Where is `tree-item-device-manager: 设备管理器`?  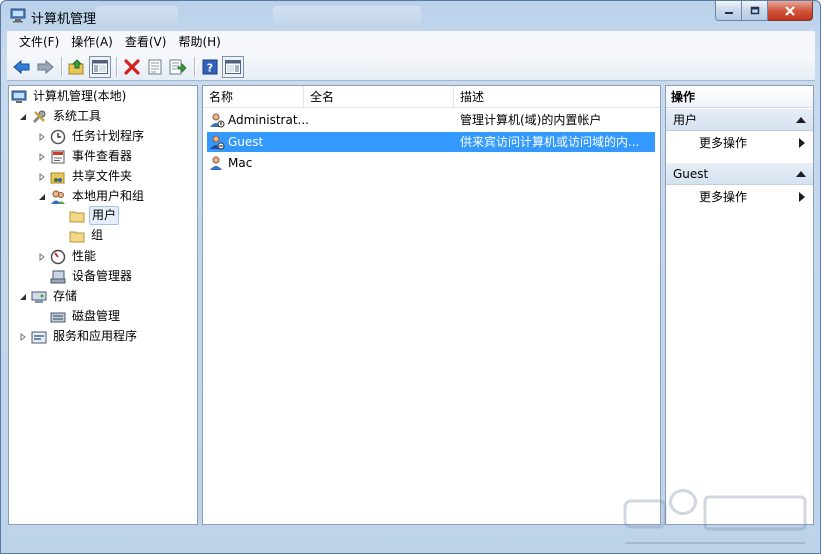 tree-item-device-manager: 设备管理器 is located at coordinates (92, 276).